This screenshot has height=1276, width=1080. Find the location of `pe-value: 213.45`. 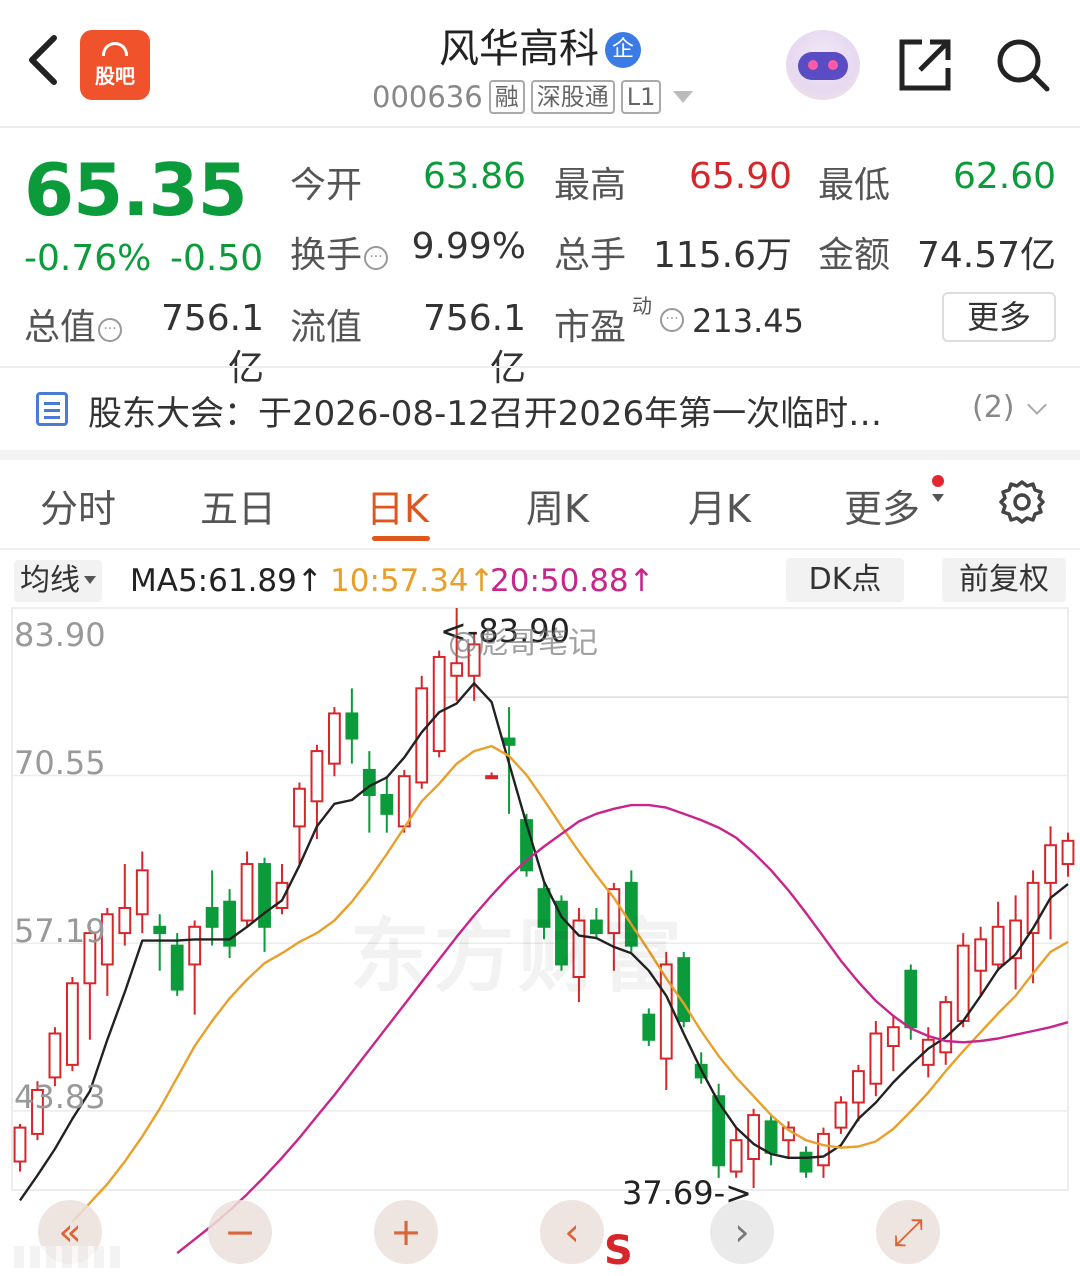

pe-value: 213.45 is located at coordinates (748, 321).